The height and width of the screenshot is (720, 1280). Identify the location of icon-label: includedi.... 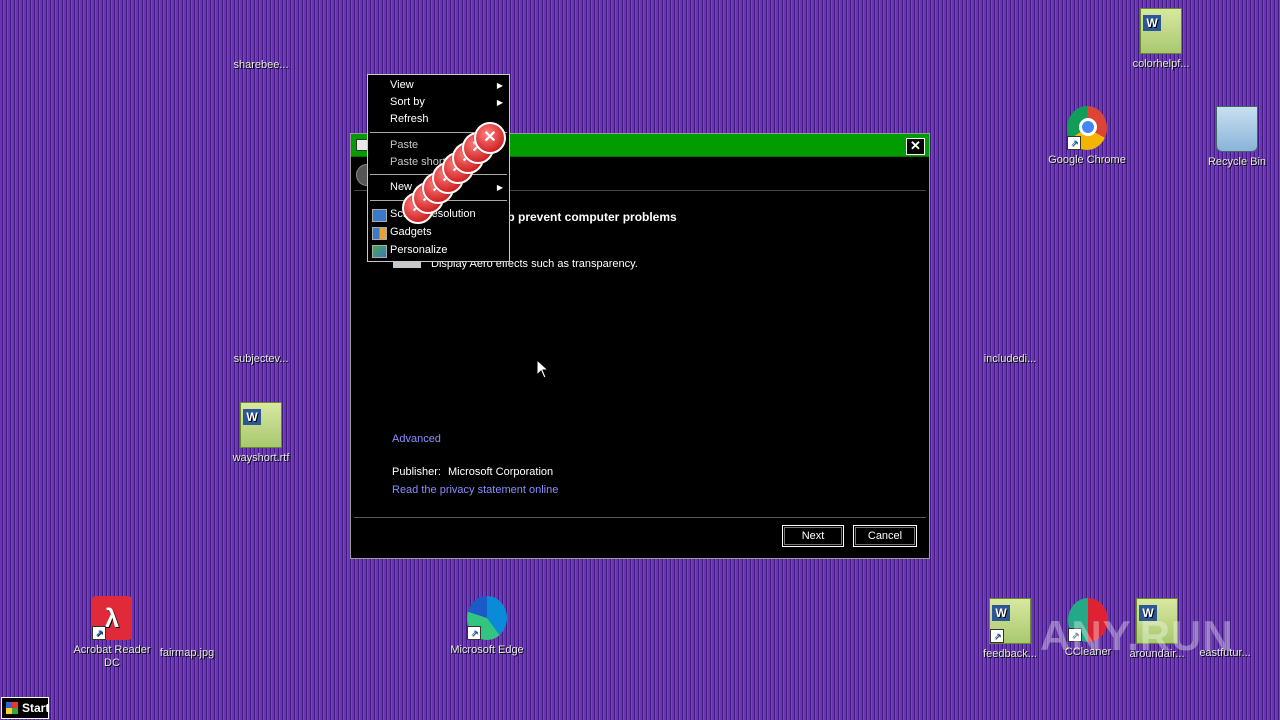
(1010, 359).